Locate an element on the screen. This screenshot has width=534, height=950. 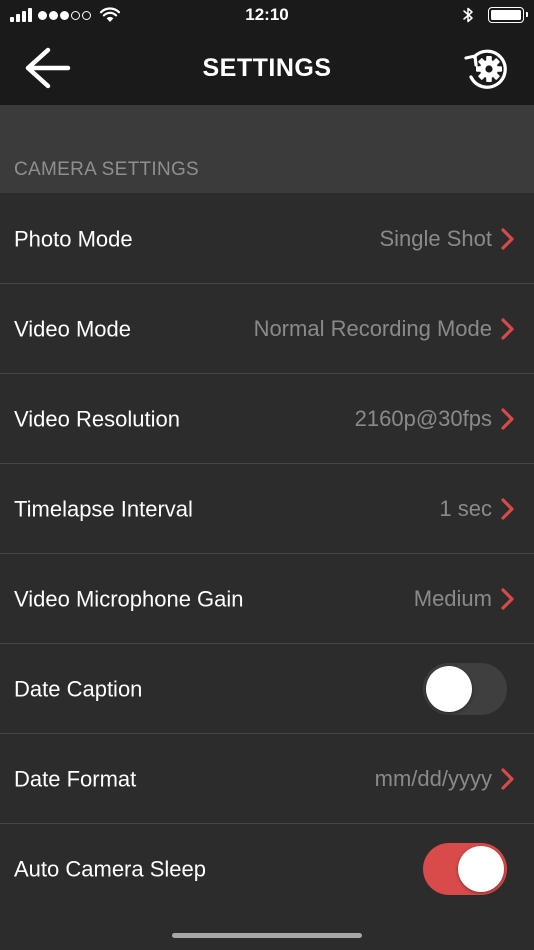
row-label: Video Microphone Gain is located at coordinates (129, 598).